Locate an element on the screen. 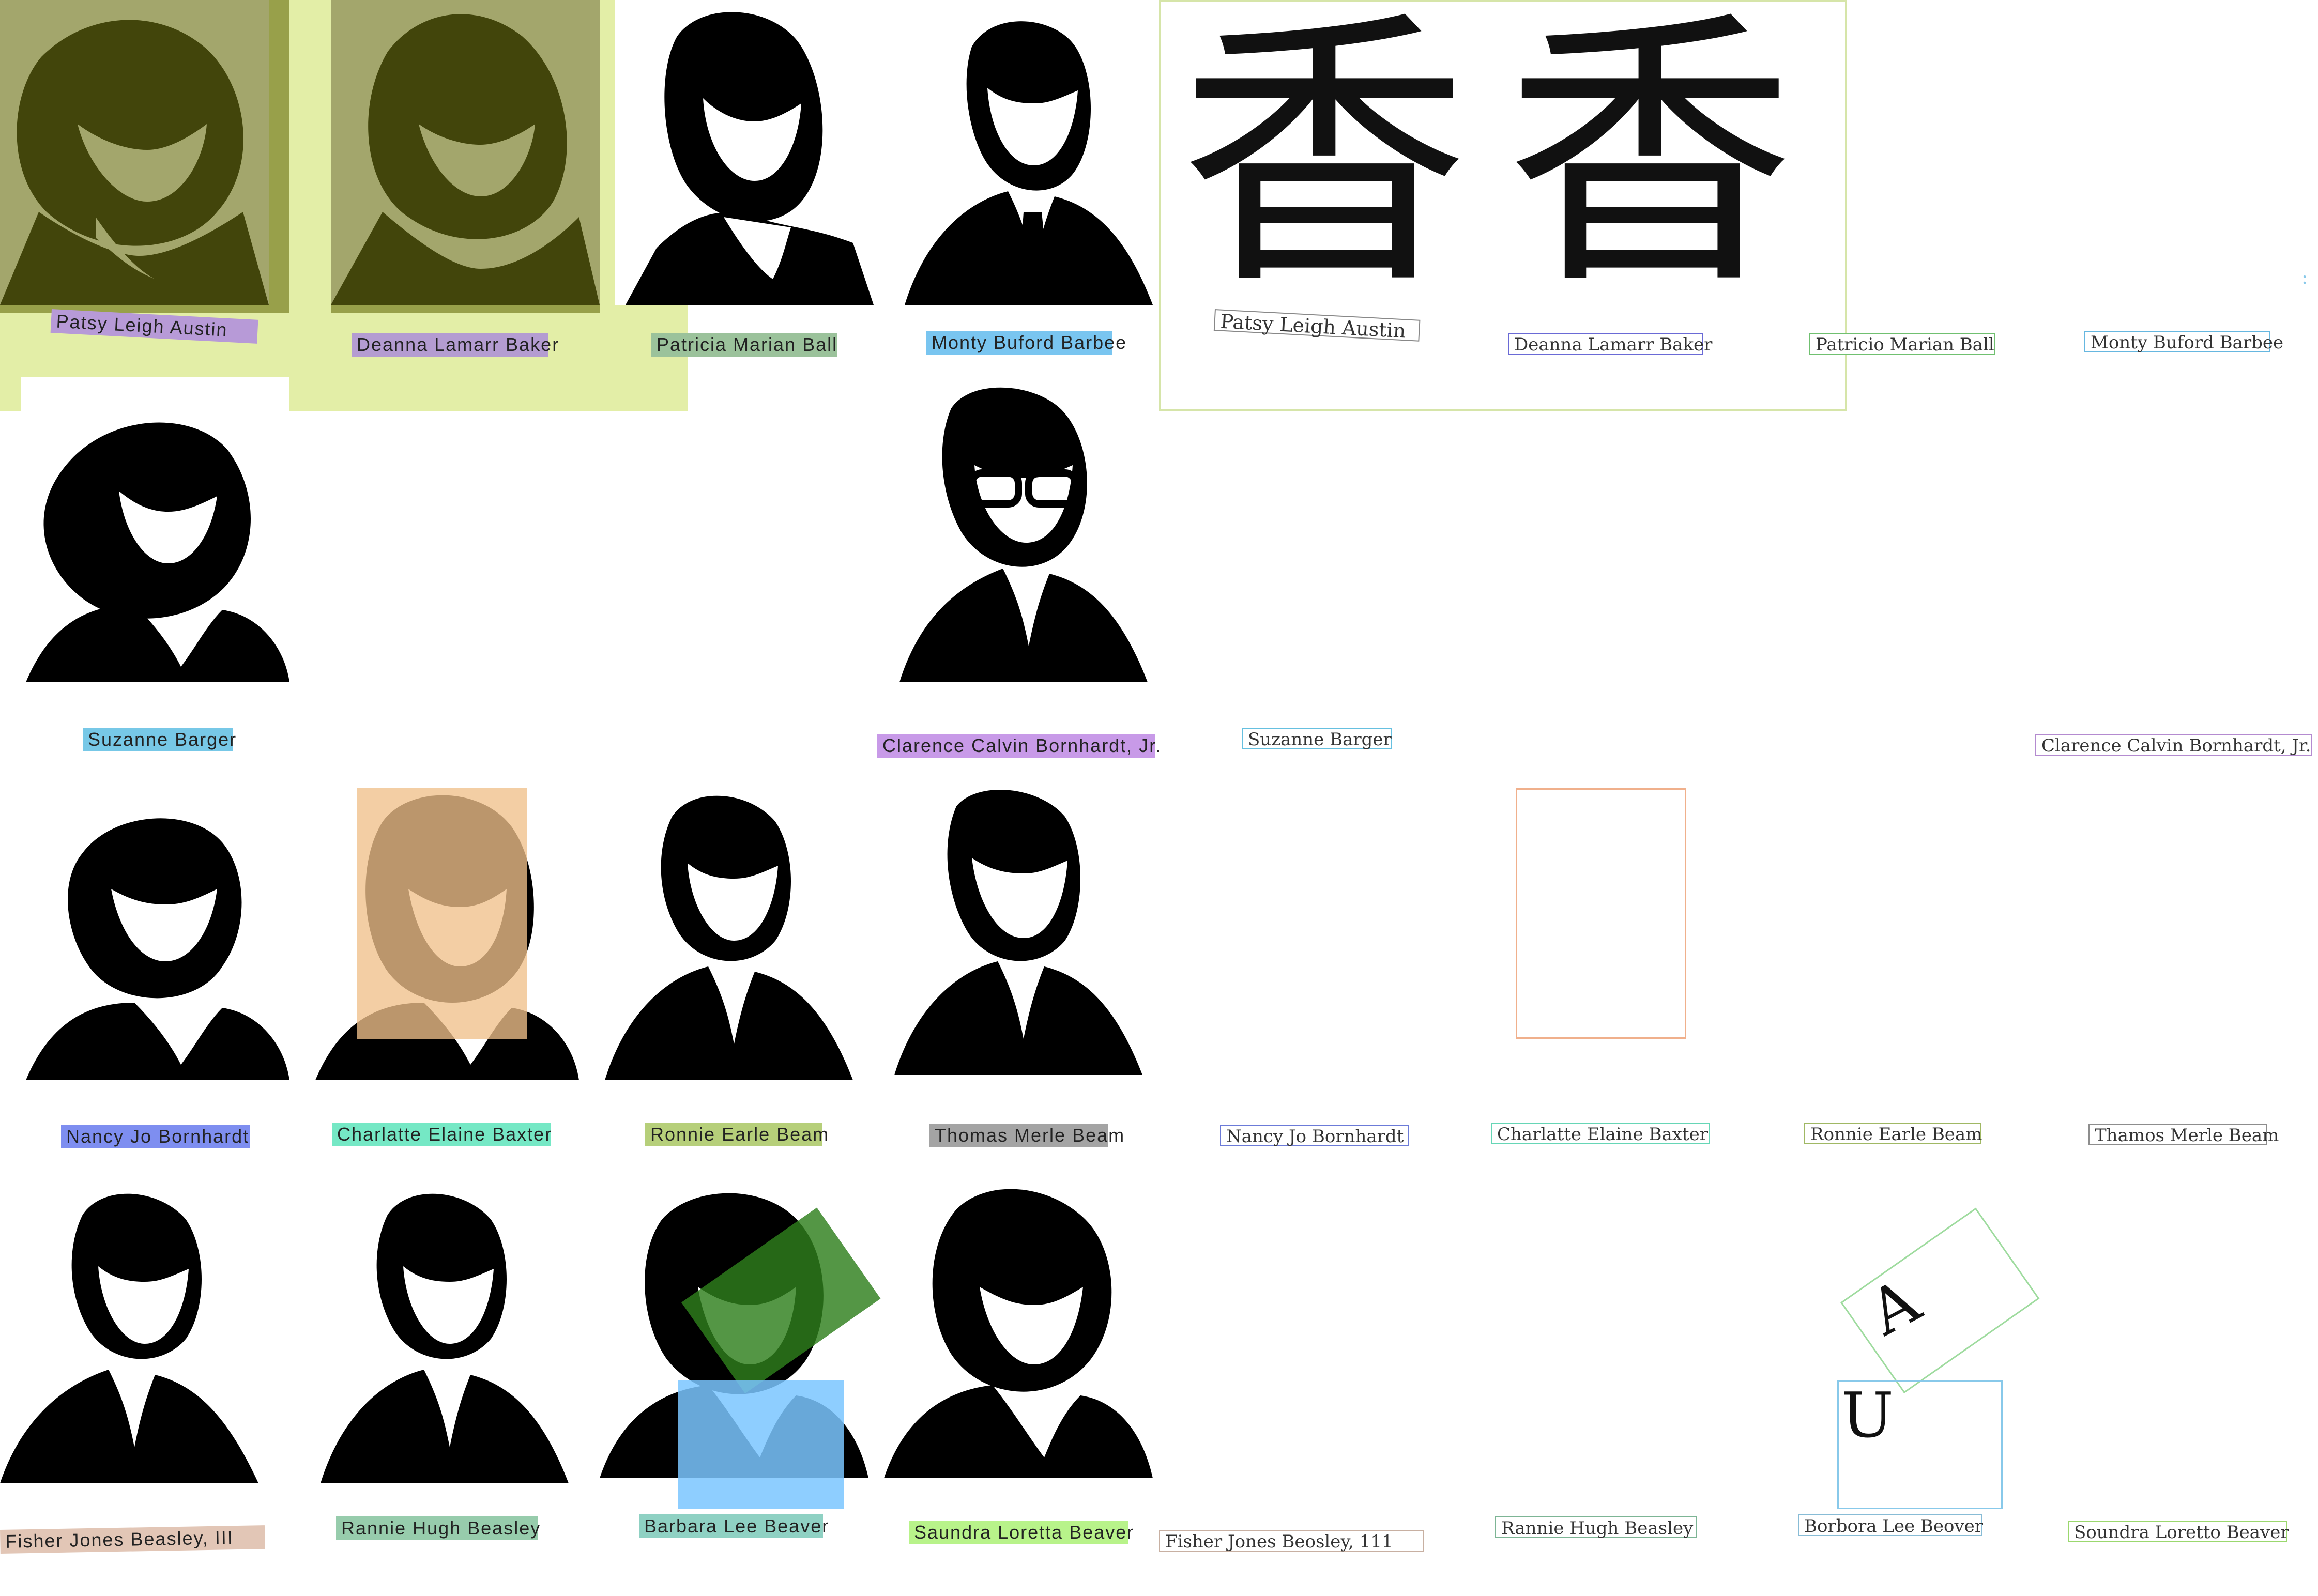  portrait-patricia-marian-ball is located at coordinates (749, 152).